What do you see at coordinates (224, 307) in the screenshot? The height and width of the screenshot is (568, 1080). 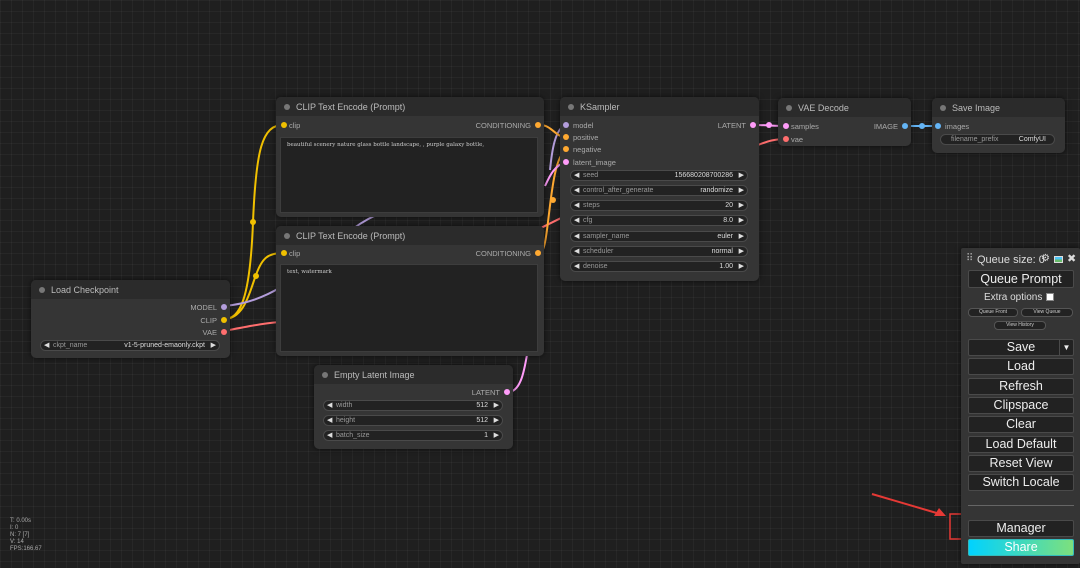 I see `model-output-dot-icon` at bounding box center [224, 307].